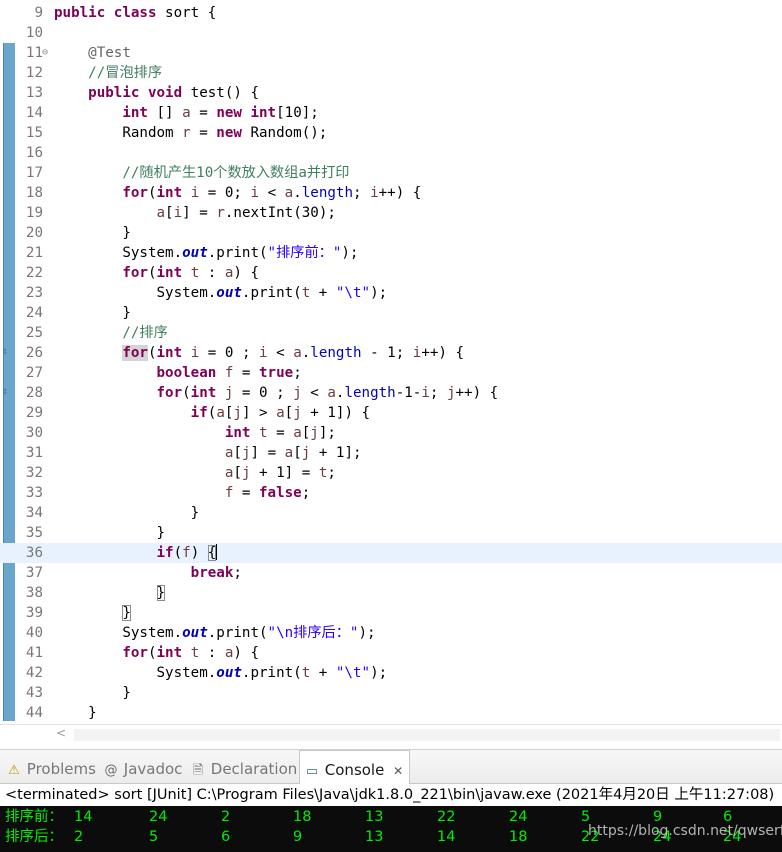  What do you see at coordinates (391, 113) in the screenshot?
I see `code-line: 14 int [] a = new int[10];` at bounding box center [391, 113].